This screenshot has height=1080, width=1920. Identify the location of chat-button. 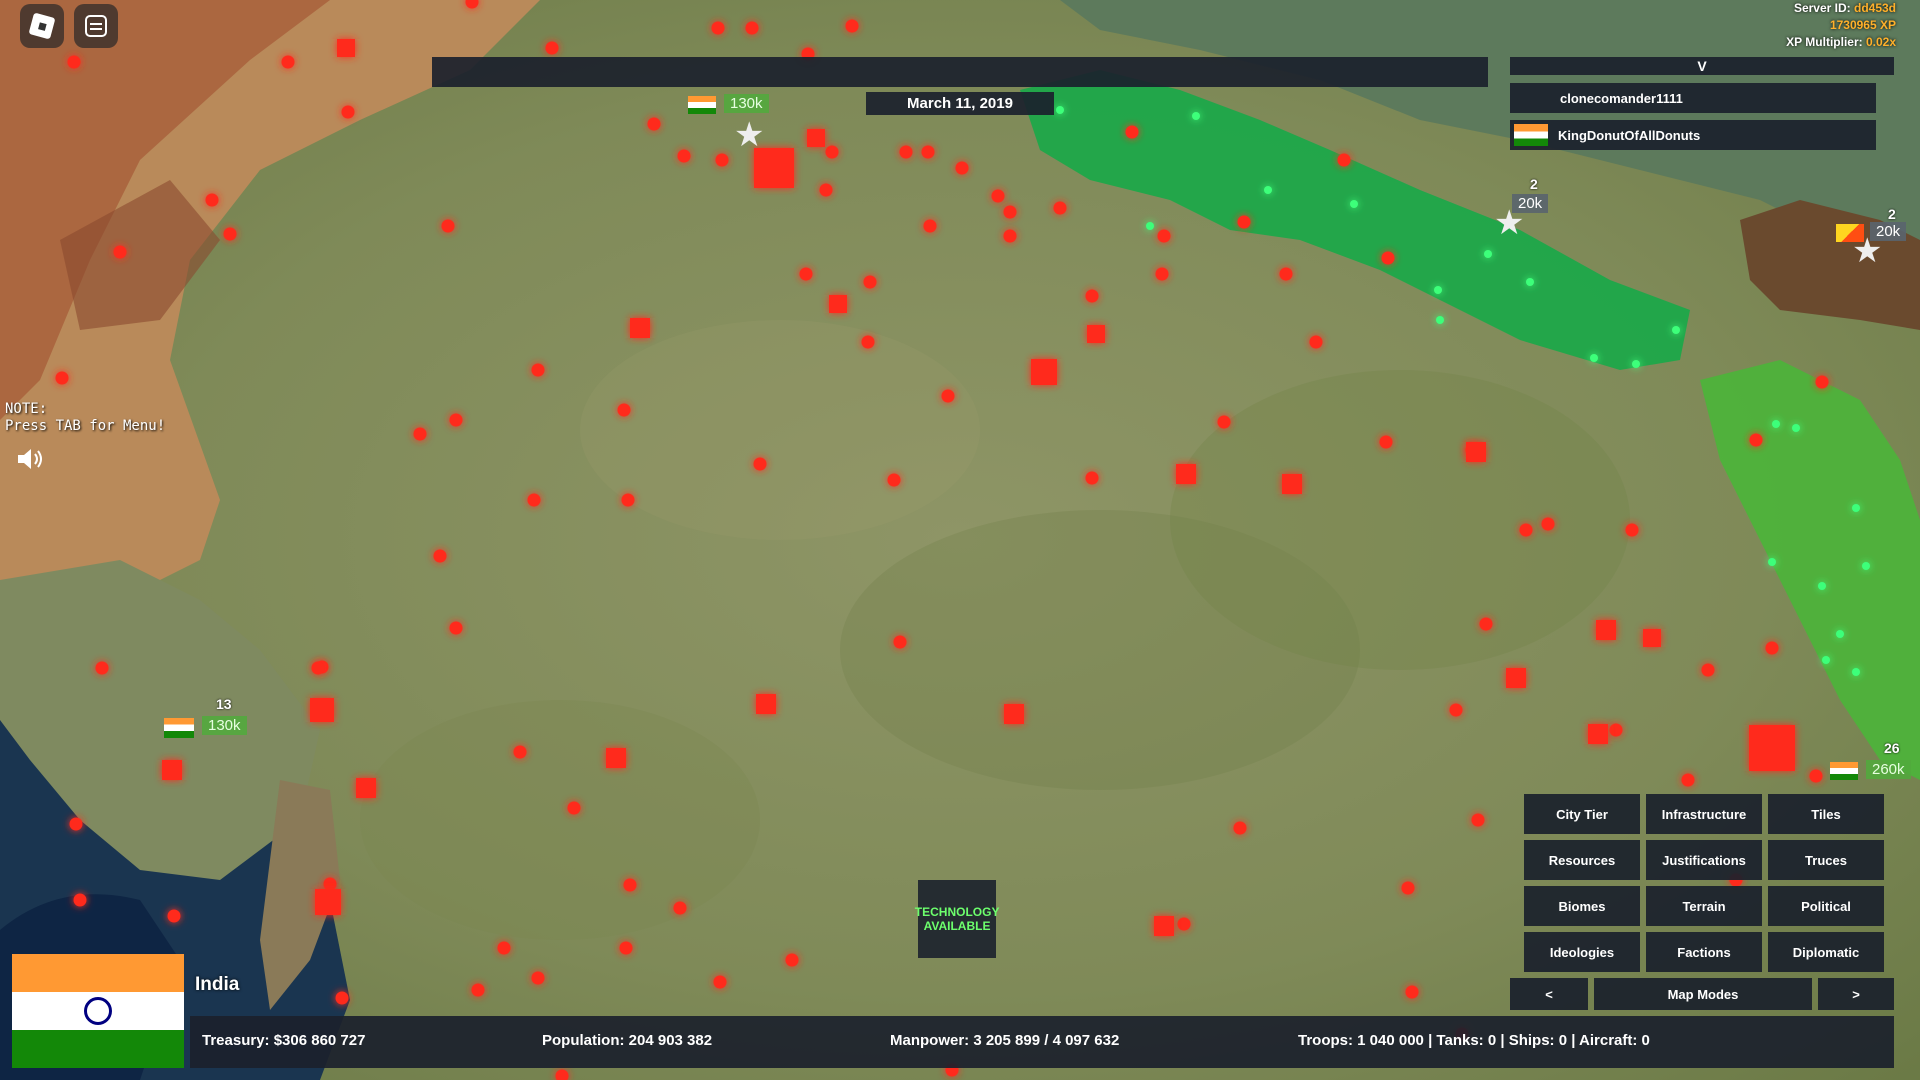
(96, 26).